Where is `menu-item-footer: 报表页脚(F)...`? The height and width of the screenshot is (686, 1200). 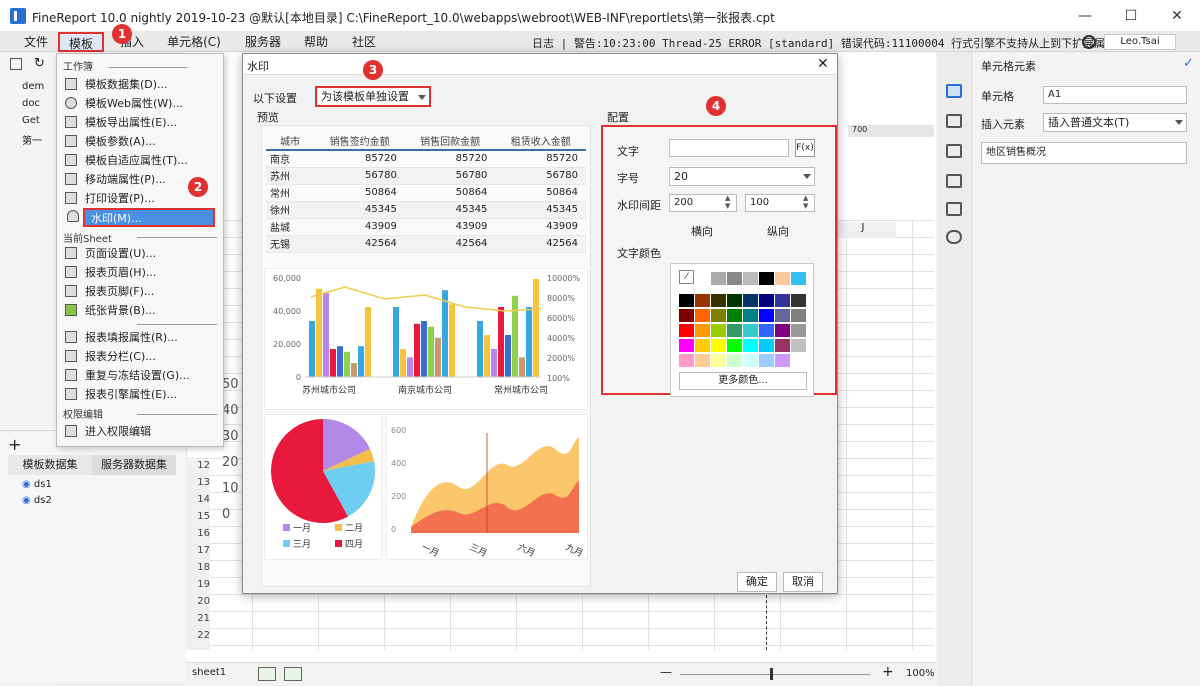
menu-item-footer: 报表页脚(F)... is located at coordinates (141, 291).